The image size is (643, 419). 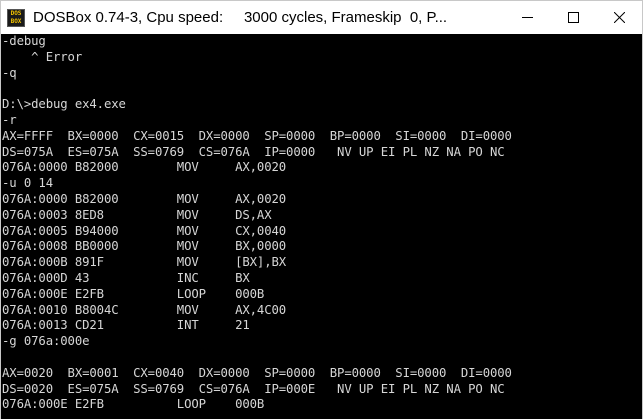 I want to click on console-line: 076A:000B 891F MOV [BX],BX, so click(x=144, y=262).